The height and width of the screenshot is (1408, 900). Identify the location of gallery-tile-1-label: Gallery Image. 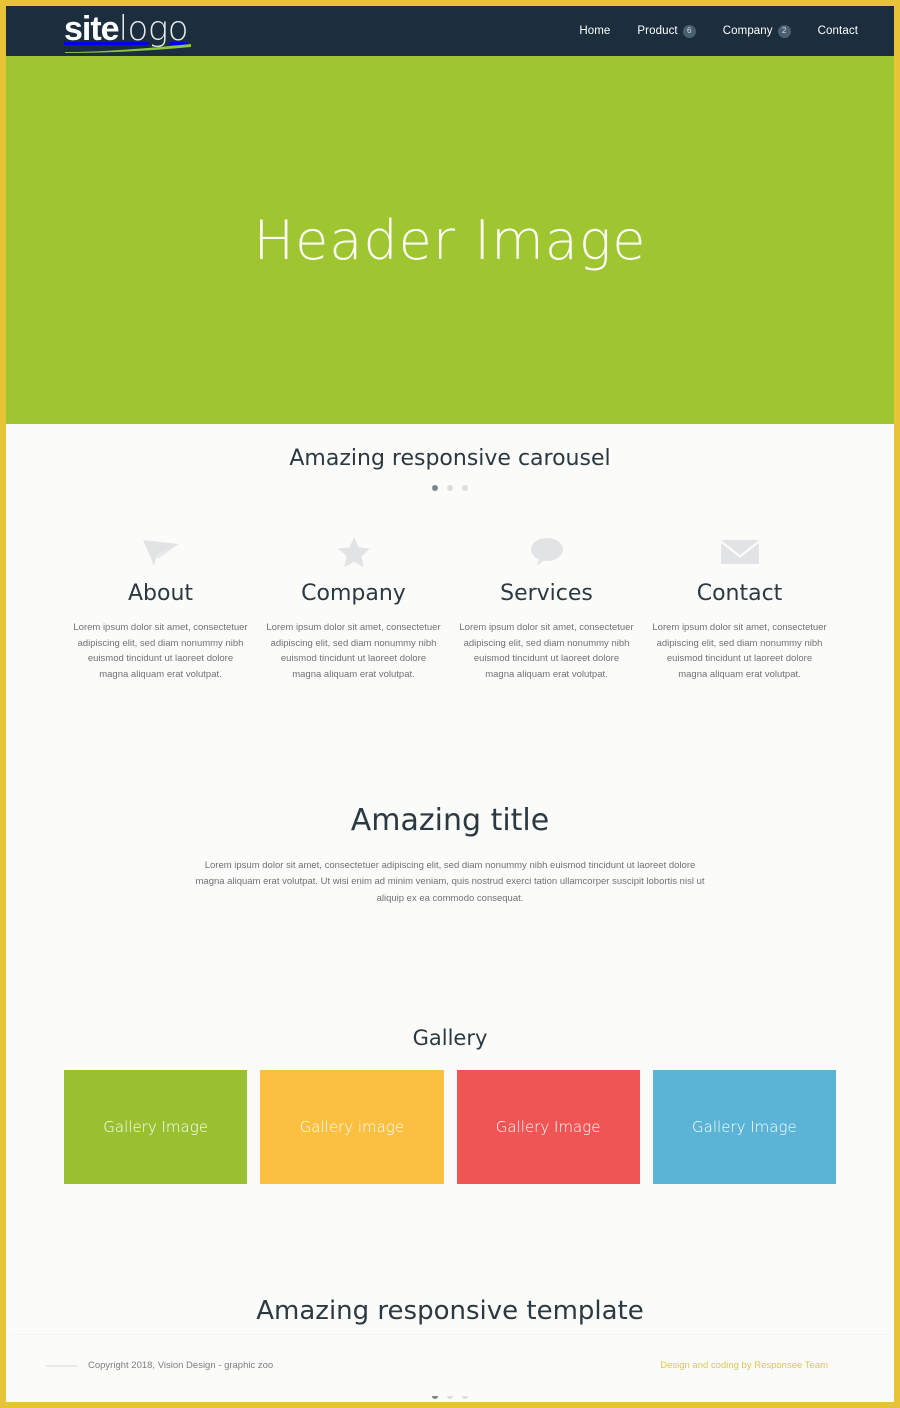
(155, 1126).